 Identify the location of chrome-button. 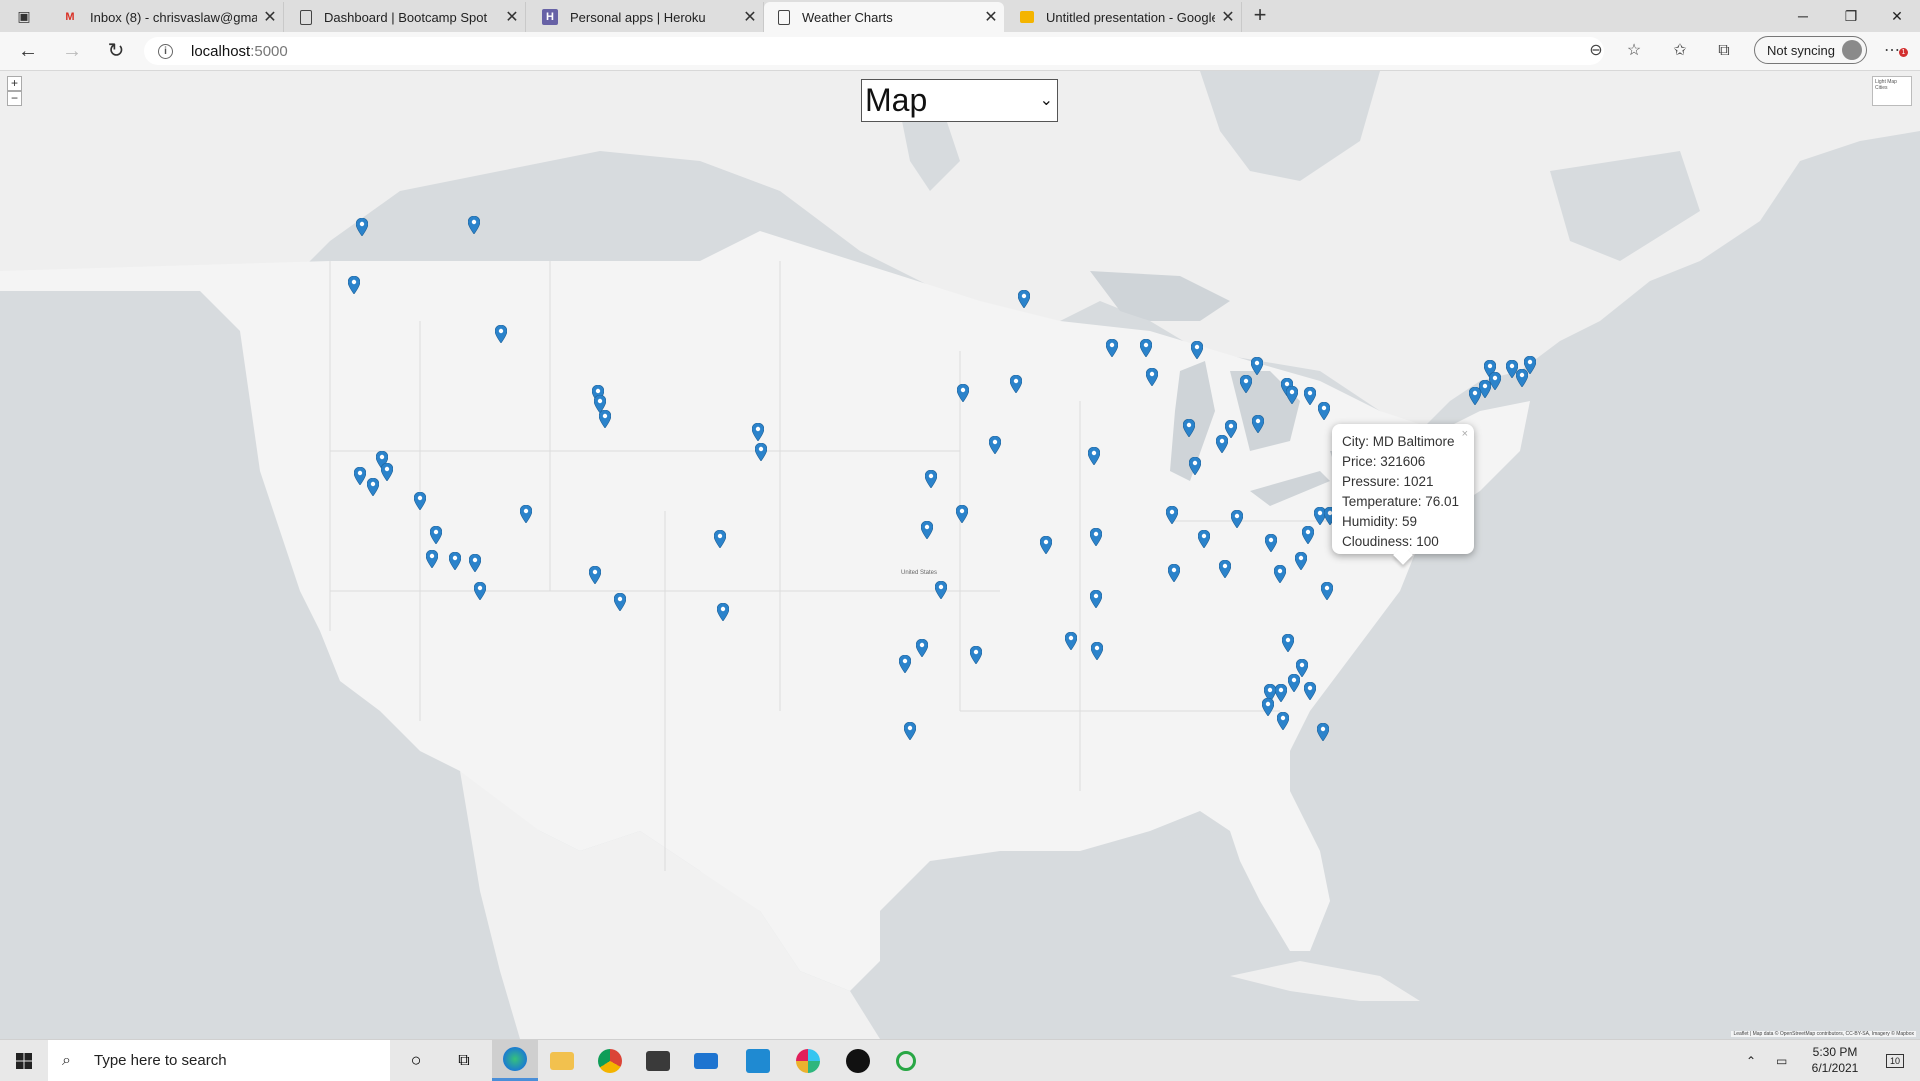
(610, 1060).